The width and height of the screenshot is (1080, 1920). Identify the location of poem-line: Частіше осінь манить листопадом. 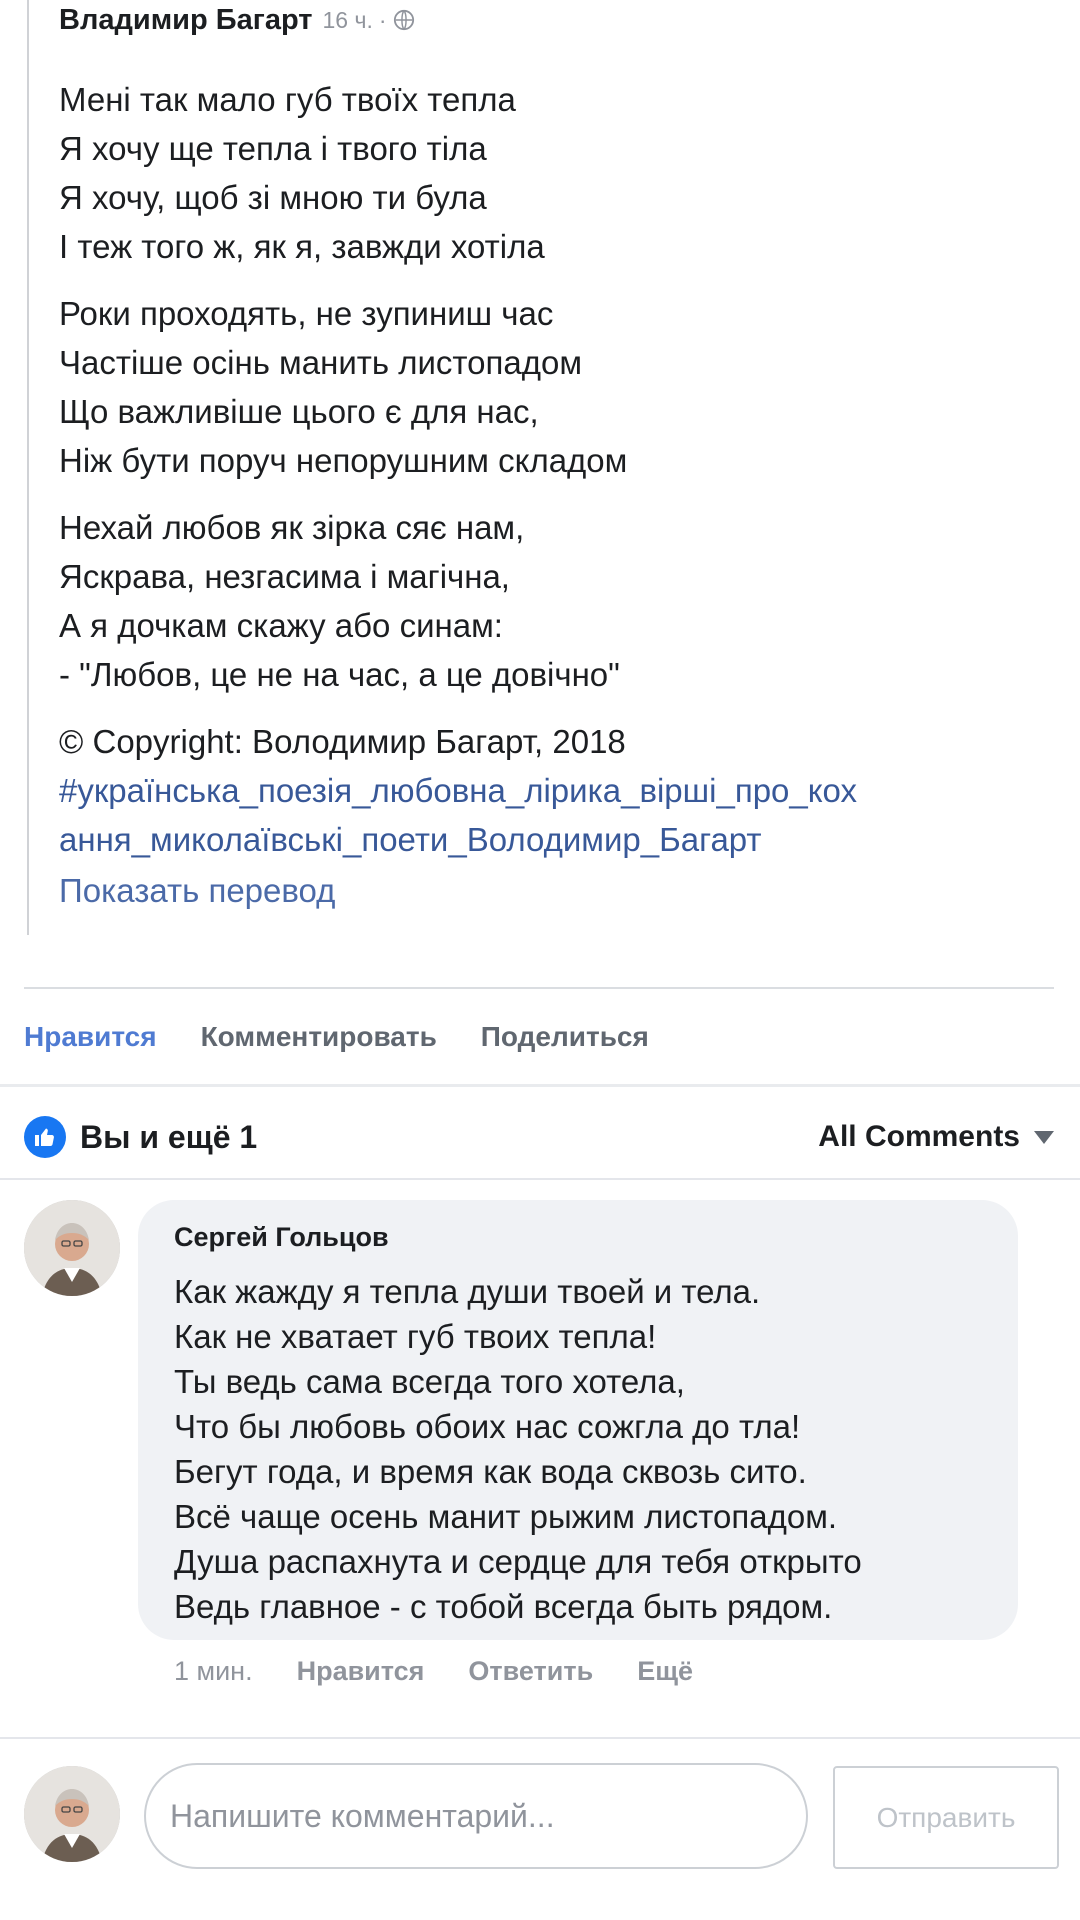
(321, 362).